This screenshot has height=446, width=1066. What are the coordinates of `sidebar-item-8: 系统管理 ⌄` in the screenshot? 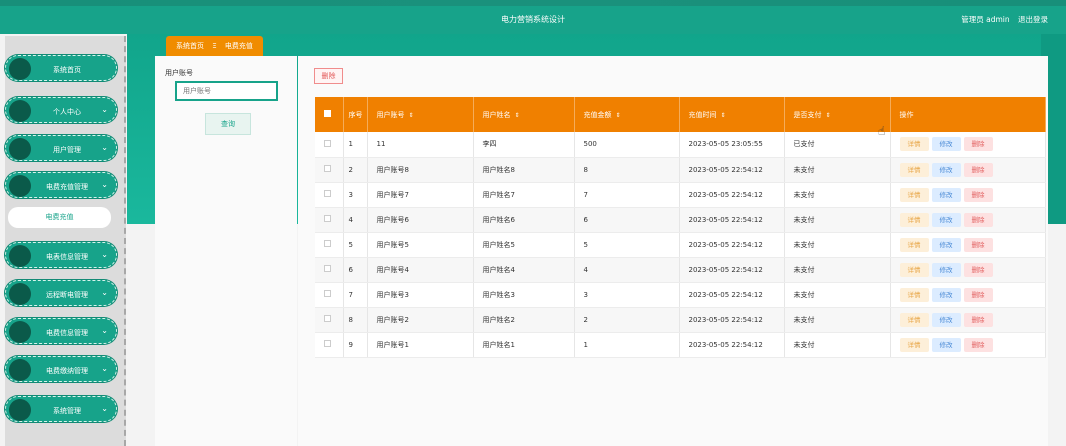 It's located at (61, 409).